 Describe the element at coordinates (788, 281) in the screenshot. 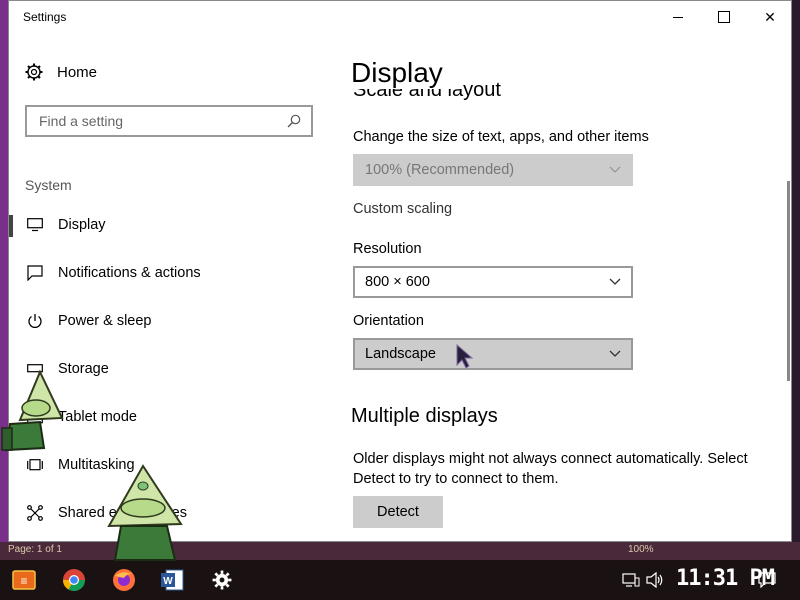

I see `scrollbar` at that location.